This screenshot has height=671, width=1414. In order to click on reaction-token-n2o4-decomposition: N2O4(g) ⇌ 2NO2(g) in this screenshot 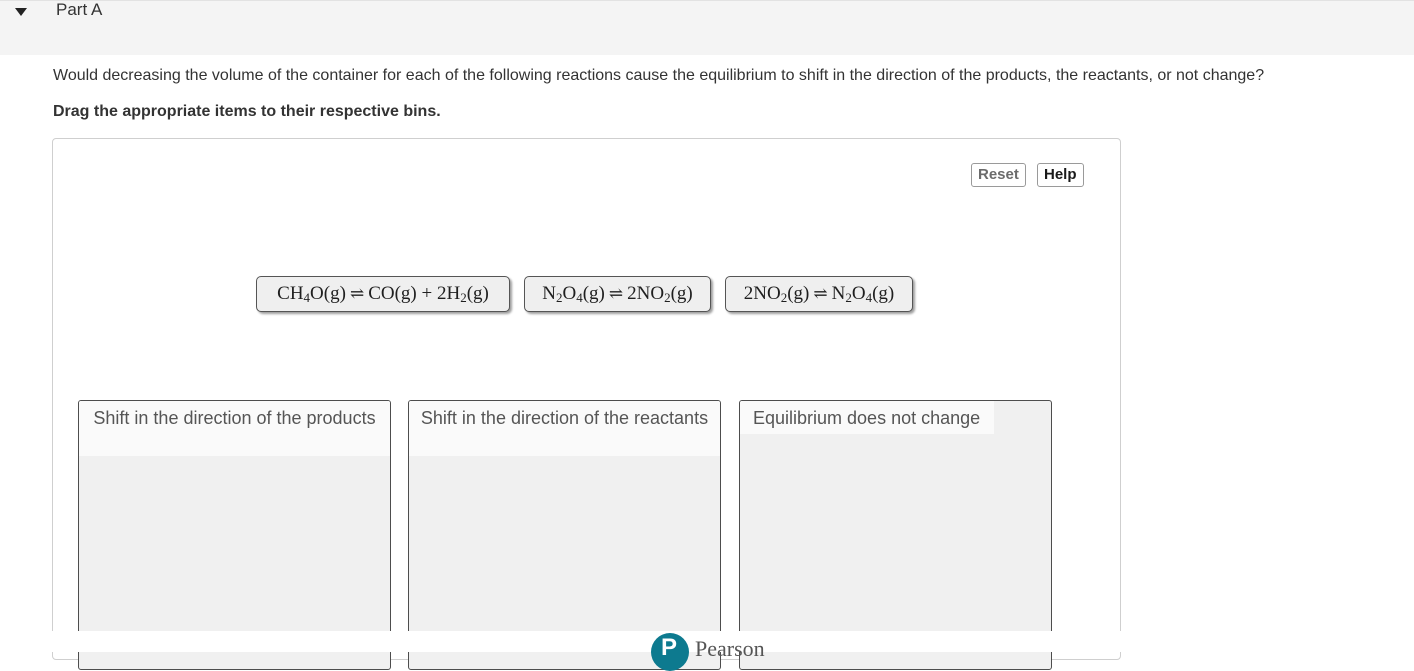, I will do `click(617, 294)`.